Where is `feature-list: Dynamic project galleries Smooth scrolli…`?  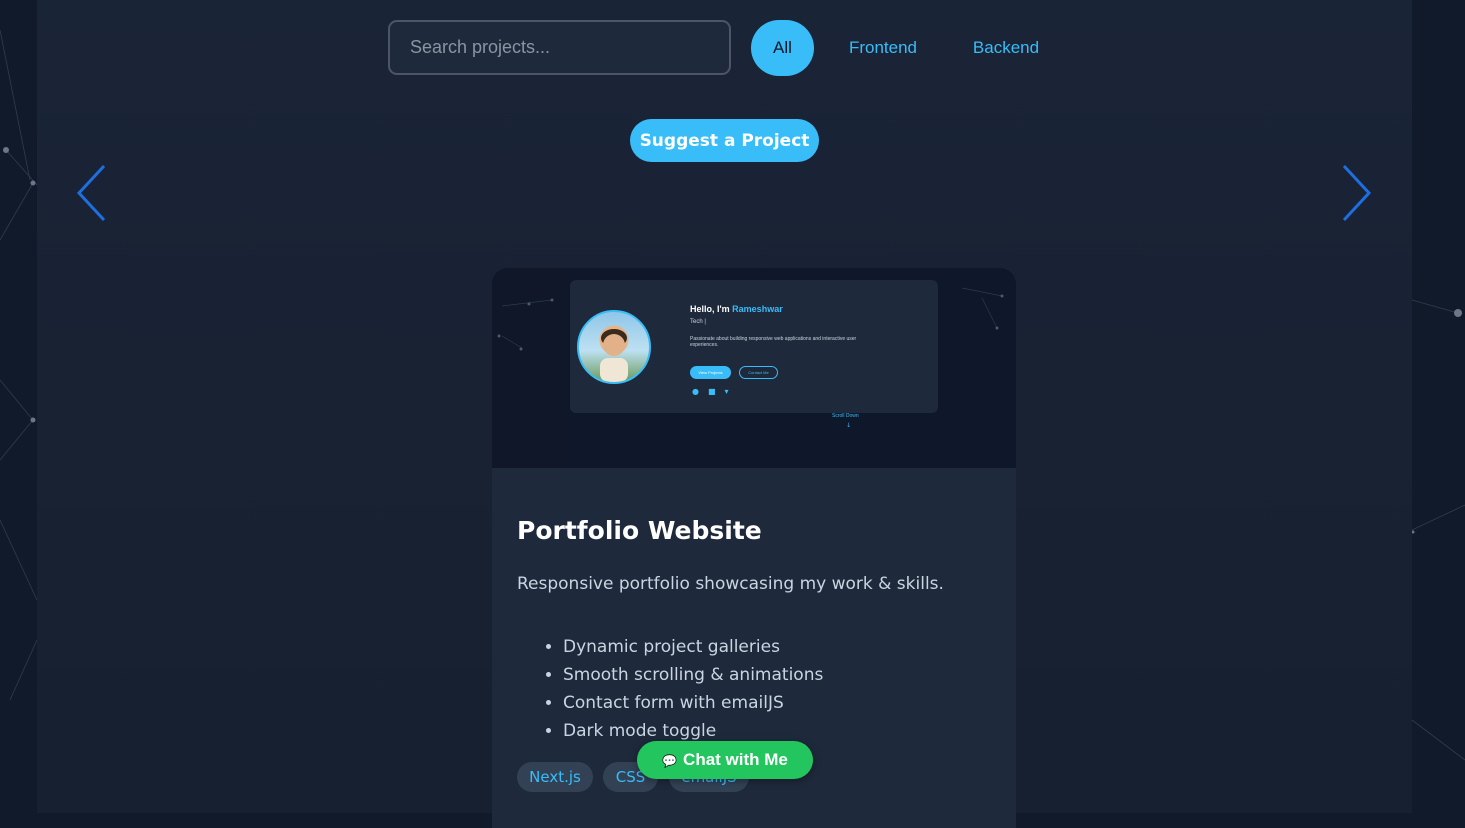
feature-list: Dynamic project galleries Smooth scrolli… is located at coordinates (670, 689).